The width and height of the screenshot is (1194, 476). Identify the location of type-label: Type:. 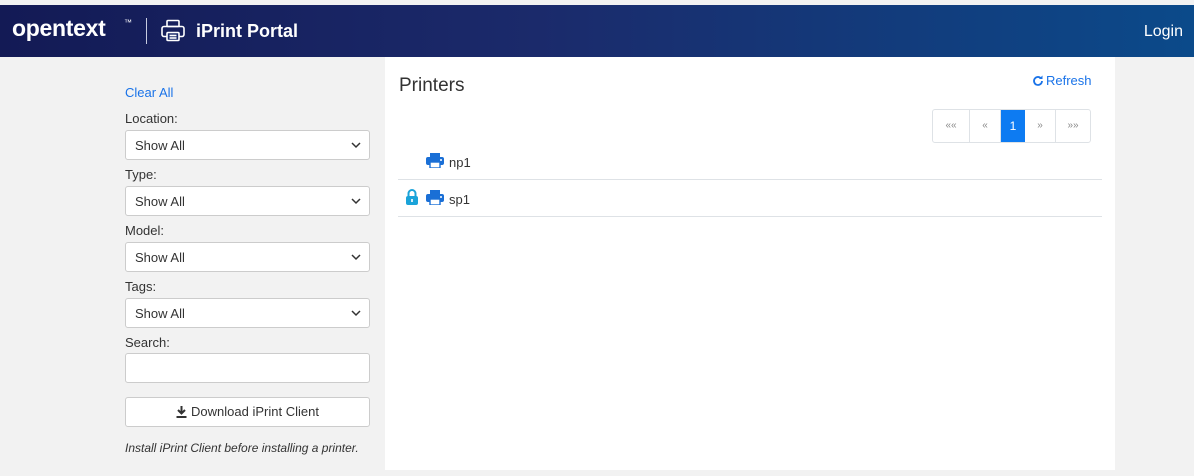
(141, 174).